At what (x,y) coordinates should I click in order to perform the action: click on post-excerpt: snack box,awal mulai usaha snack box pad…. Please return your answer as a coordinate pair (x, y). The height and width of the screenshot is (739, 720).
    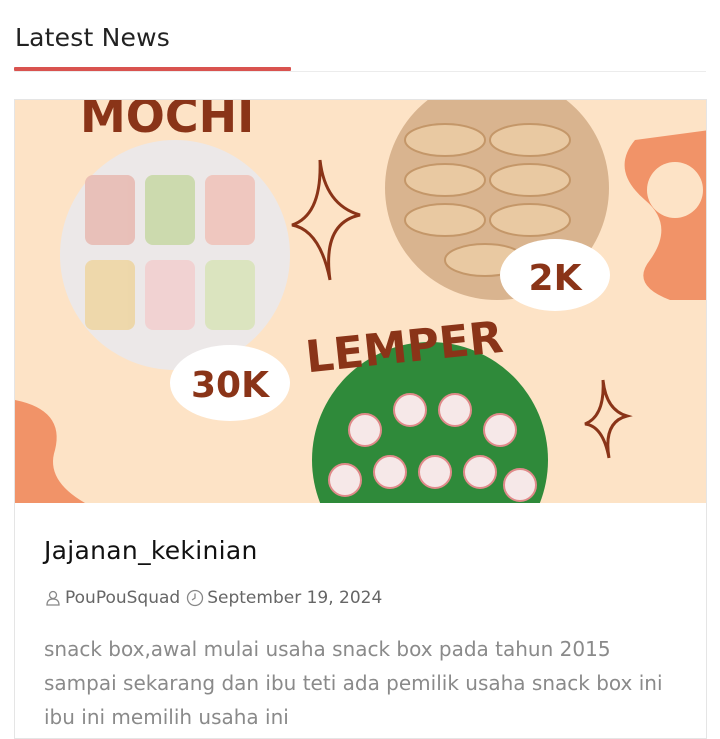
    Looking at the image, I should click on (353, 683).